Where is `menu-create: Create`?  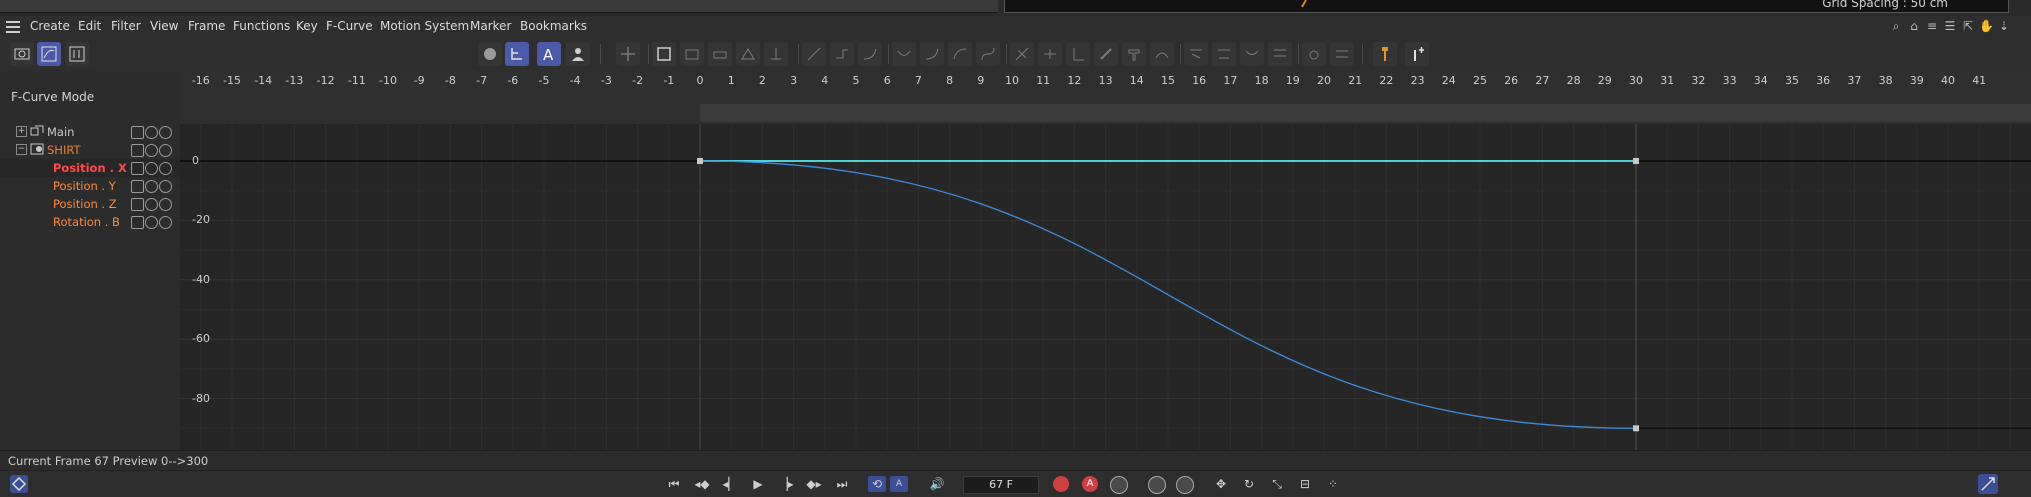 menu-create: Create is located at coordinates (50, 26).